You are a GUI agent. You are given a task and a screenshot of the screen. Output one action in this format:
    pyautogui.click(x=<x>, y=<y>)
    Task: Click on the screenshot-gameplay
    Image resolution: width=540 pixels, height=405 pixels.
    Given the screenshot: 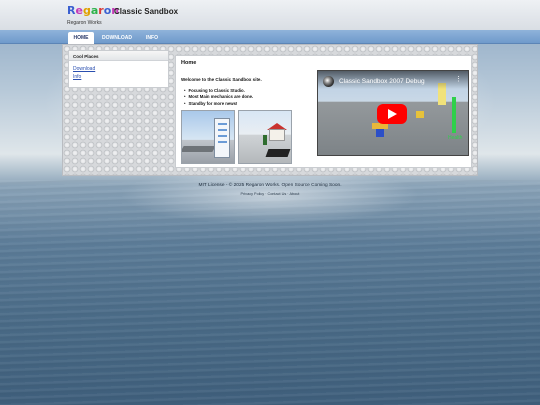 What is the action you would take?
    pyautogui.click(x=265, y=137)
    